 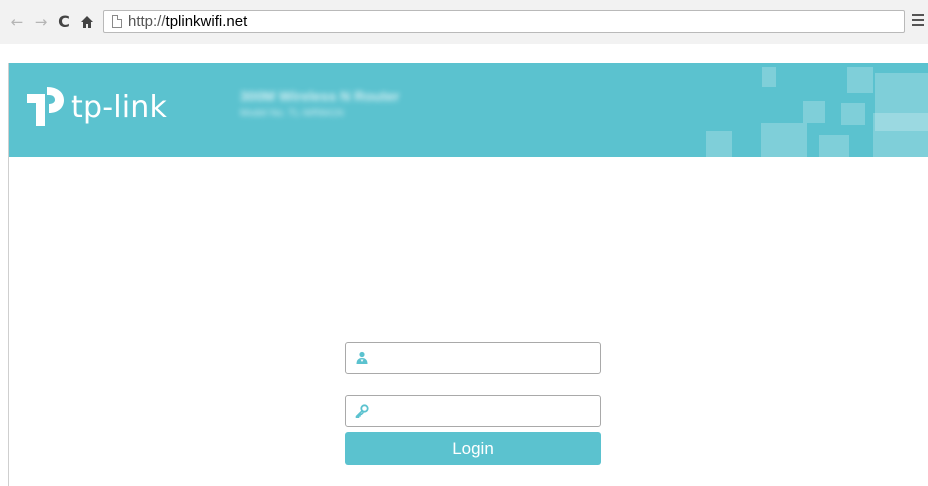 What do you see at coordinates (17, 22) in the screenshot?
I see `back-arrow-icon: ←` at bounding box center [17, 22].